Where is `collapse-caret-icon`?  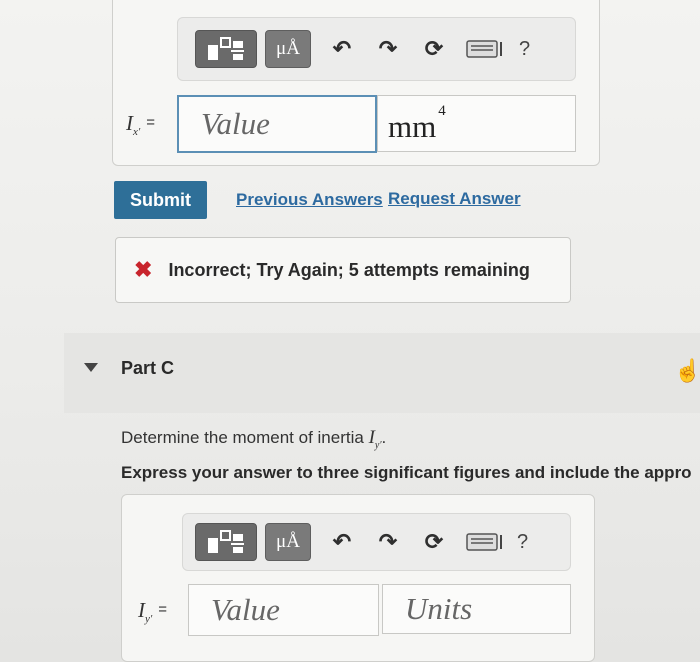 collapse-caret-icon is located at coordinates (91, 367).